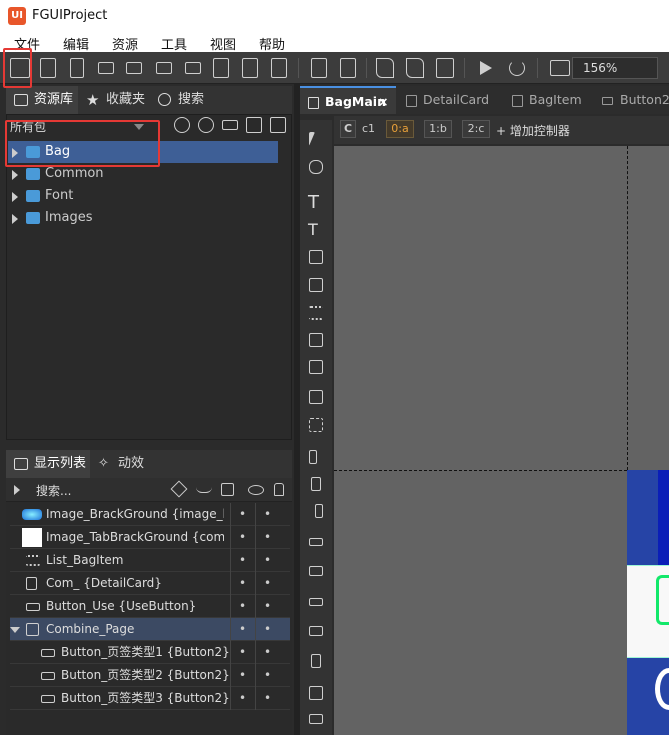 This screenshot has height=735, width=669. What do you see at coordinates (560, 68) in the screenshot?
I see `monitor-icon` at bounding box center [560, 68].